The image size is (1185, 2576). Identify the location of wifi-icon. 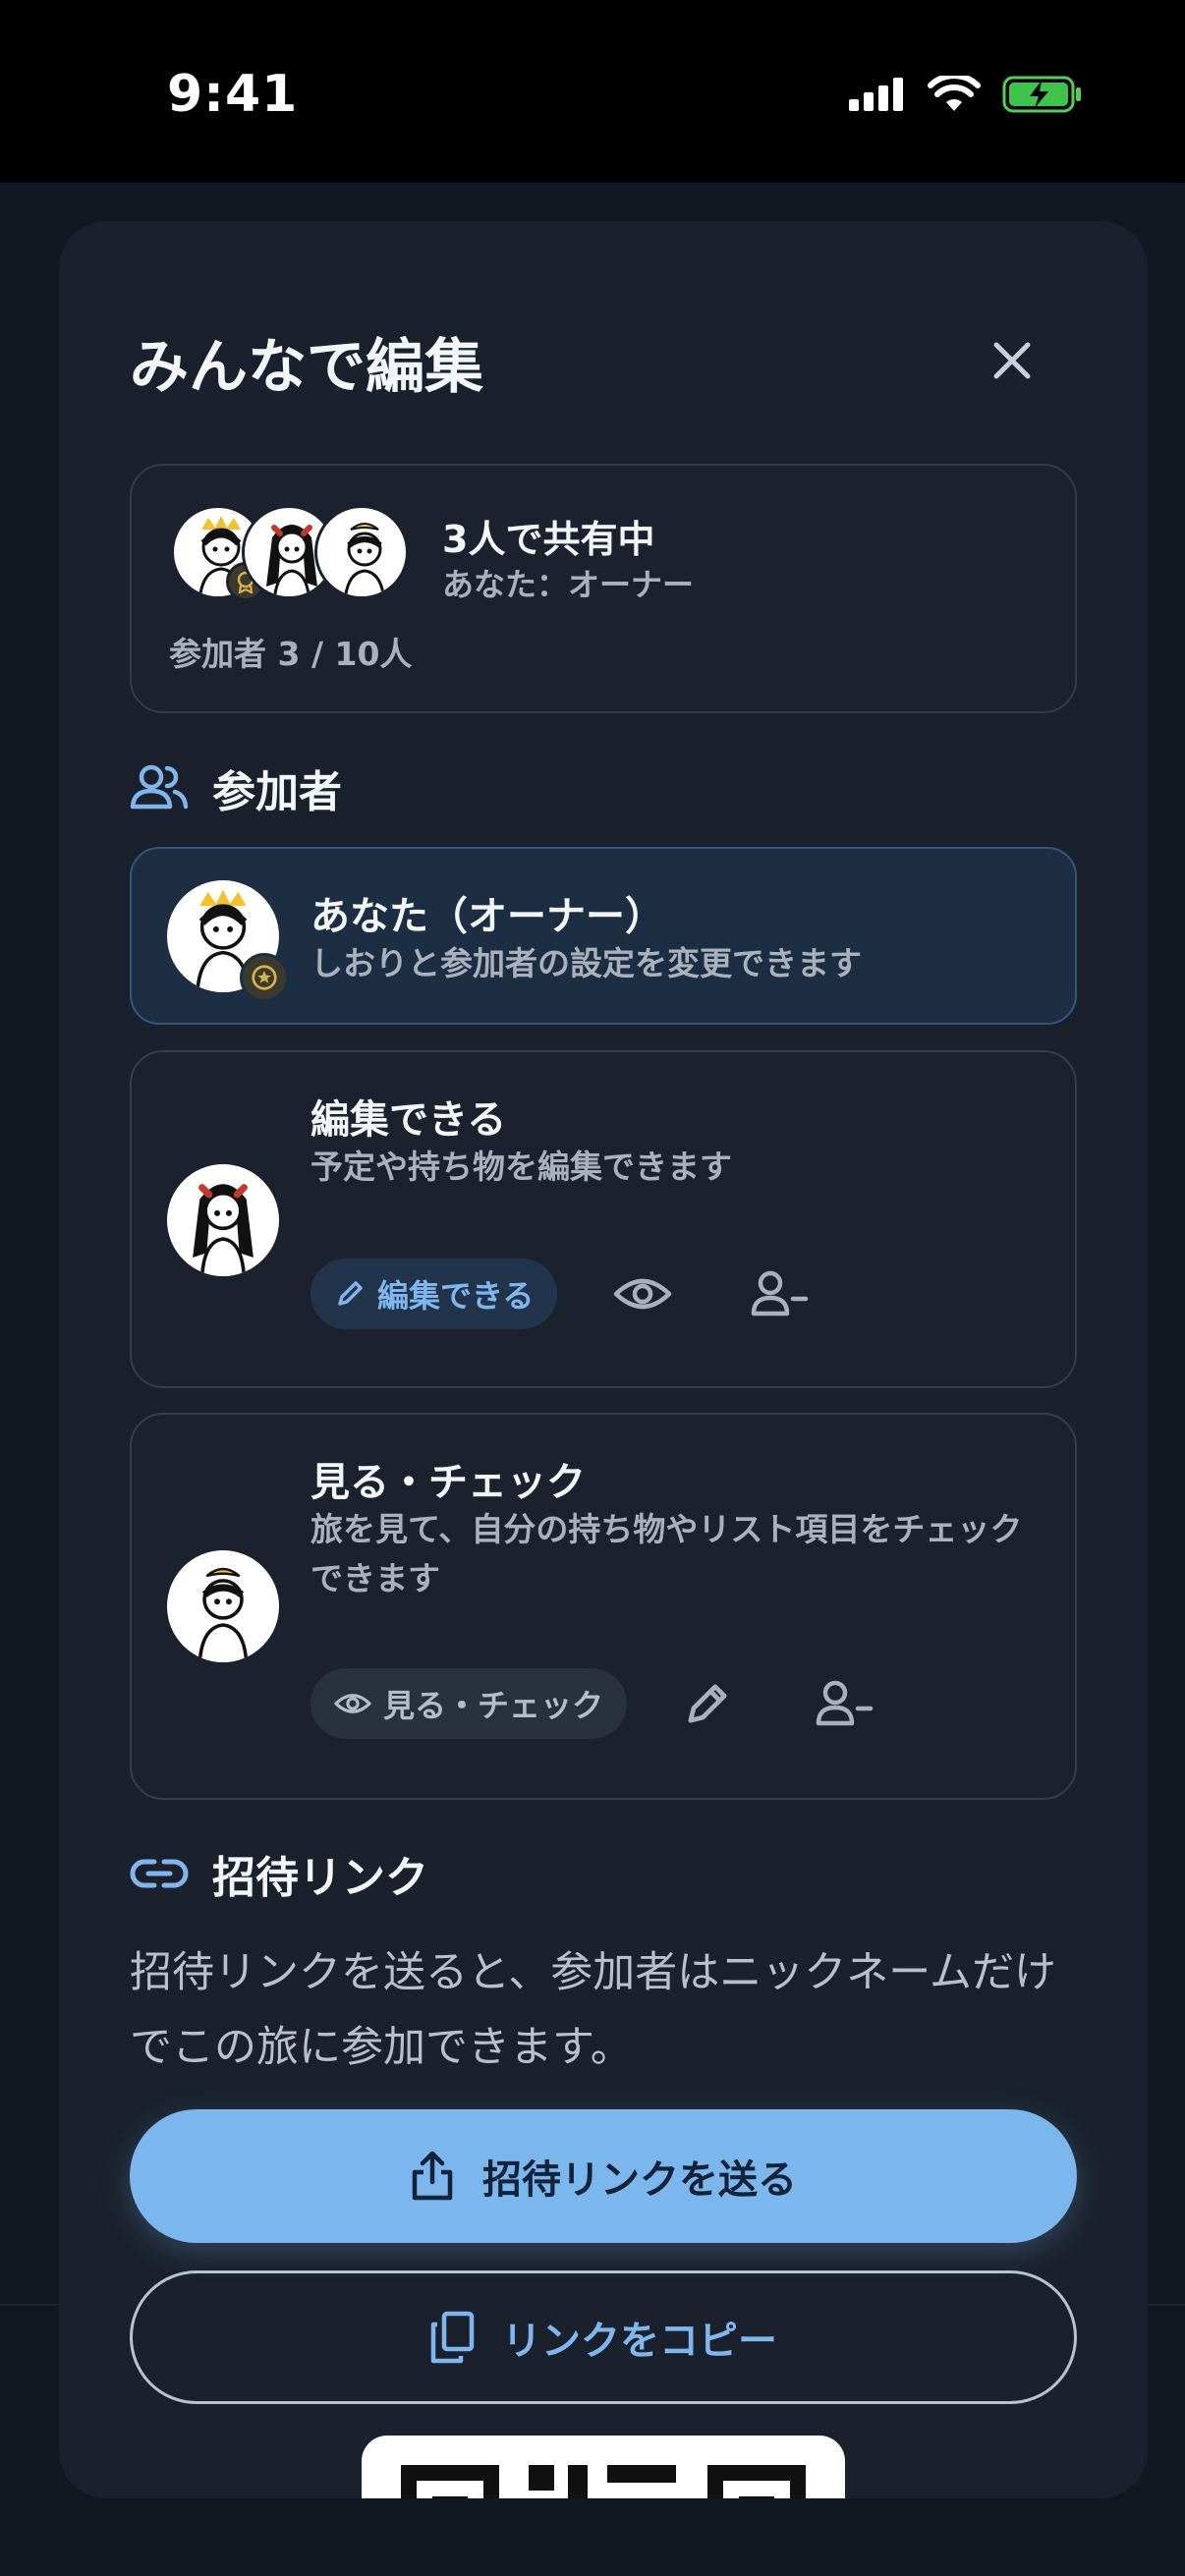
(955, 93).